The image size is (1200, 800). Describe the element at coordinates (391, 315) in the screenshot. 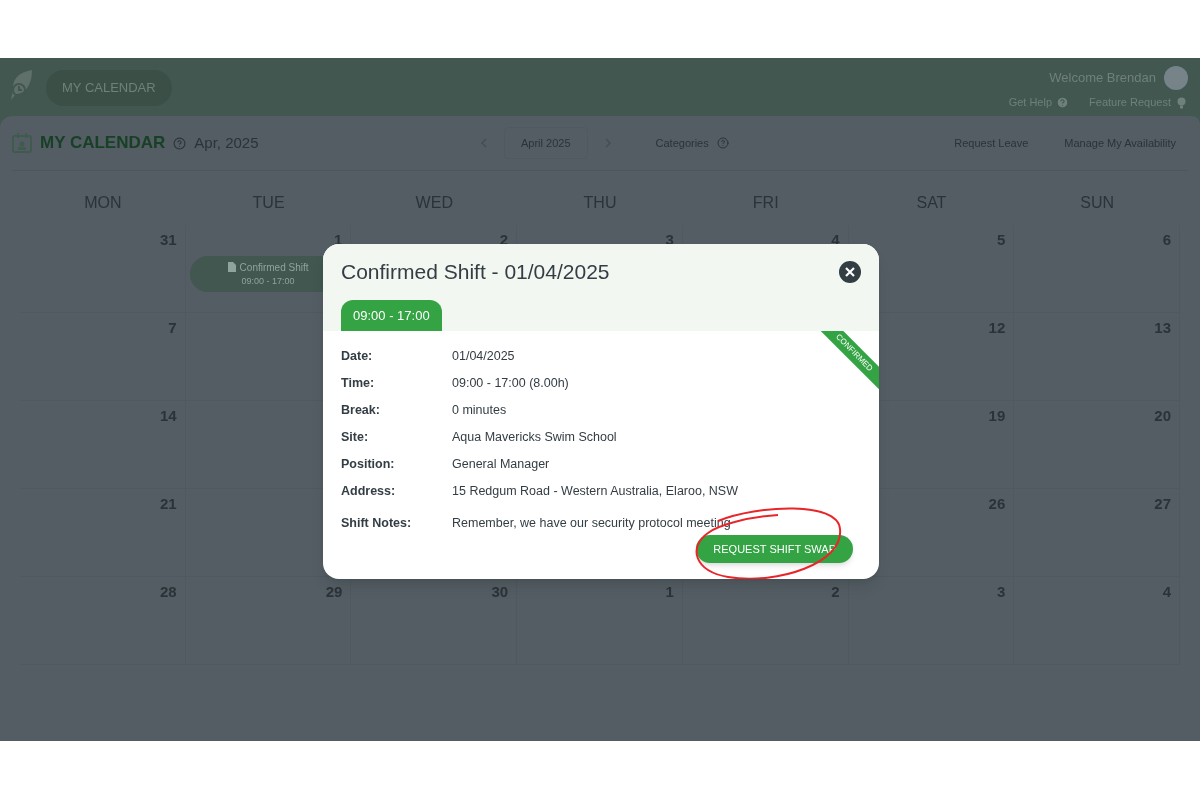

I see `time-tab: 09:00 - 17:00` at that location.